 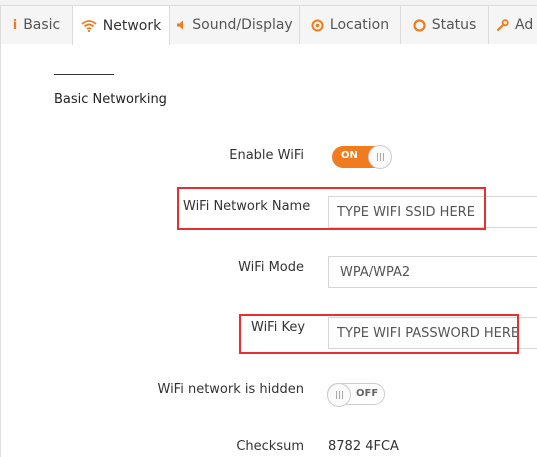 What do you see at coordinates (367, 393) in the screenshot?
I see `toggle-state-text: OFF` at bounding box center [367, 393].